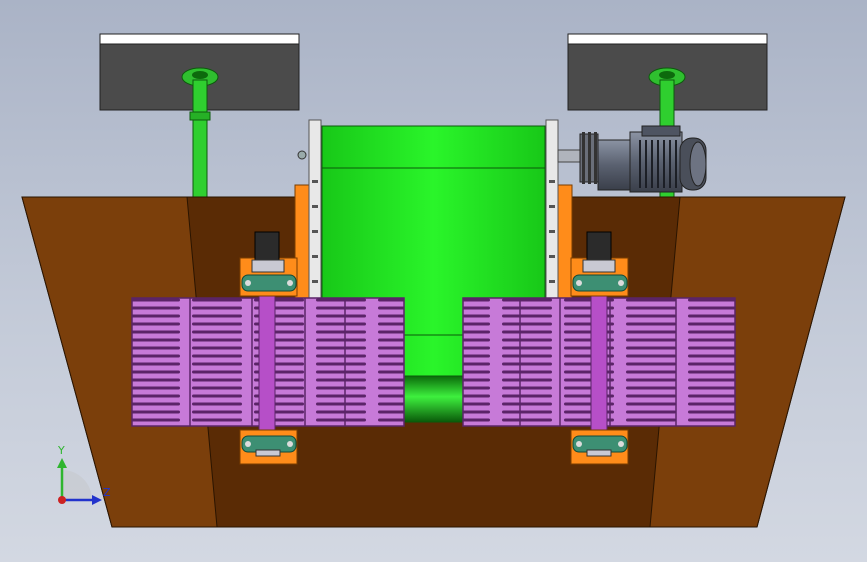  Describe the element at coordinates (268, 447) in the screenshot. I see `left-lower-bearing` at that location.